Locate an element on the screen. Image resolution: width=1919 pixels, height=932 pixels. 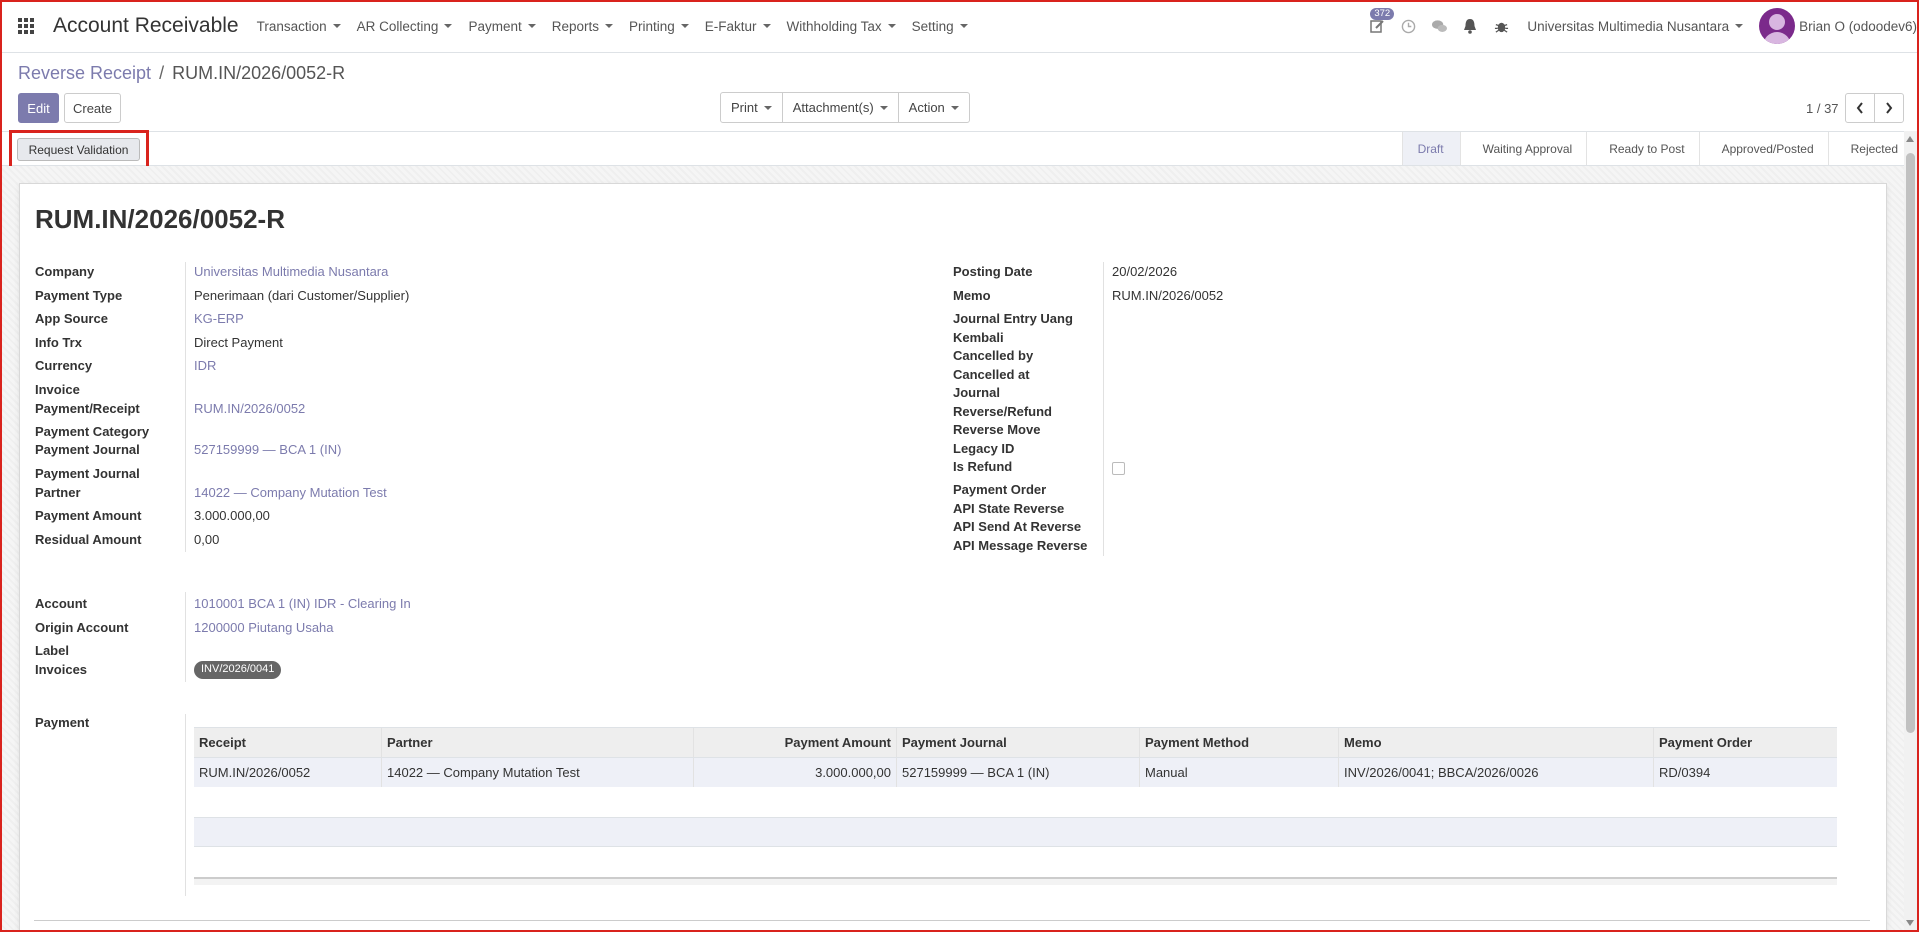
edit-button: Edit is located at coordinates (38, 108).